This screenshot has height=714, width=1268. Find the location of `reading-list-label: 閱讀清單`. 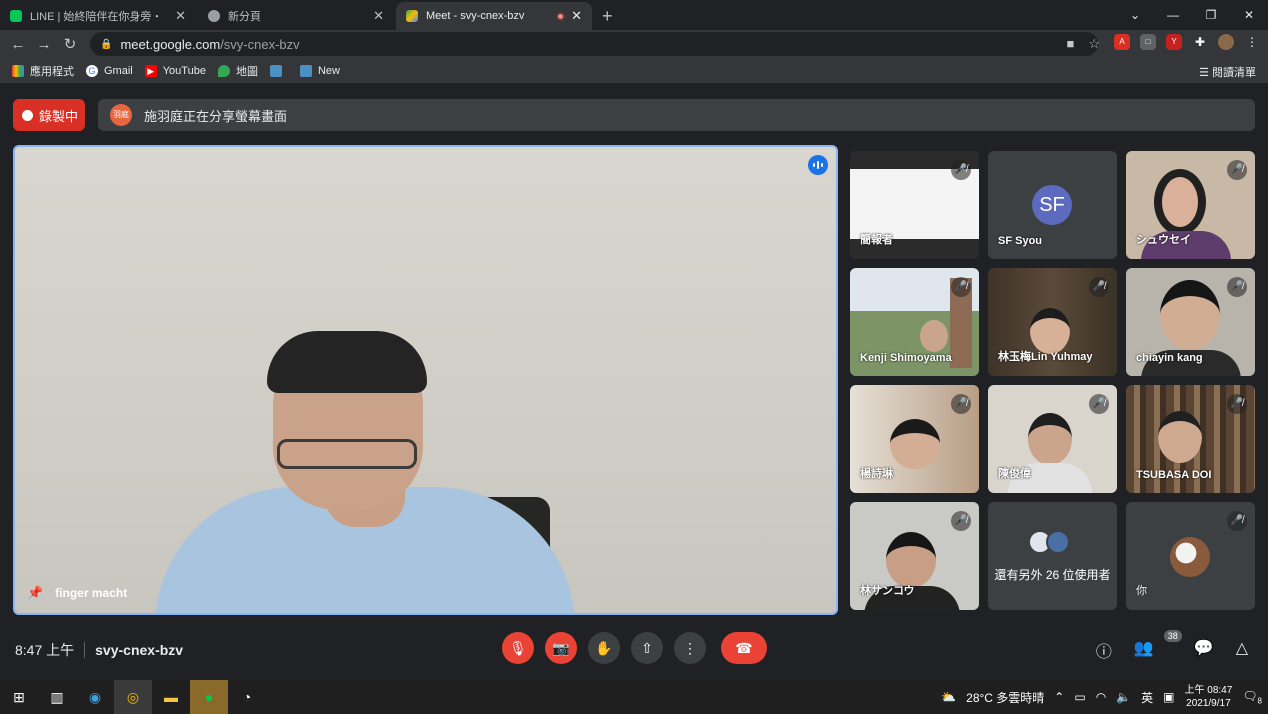

reading-list-label: 閱讀清單 is located at coordinates (1234, 73).